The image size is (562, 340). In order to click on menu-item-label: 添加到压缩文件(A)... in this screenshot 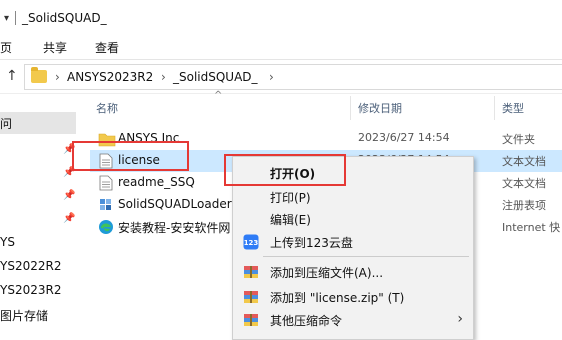, I will do `click(327, 273)`.